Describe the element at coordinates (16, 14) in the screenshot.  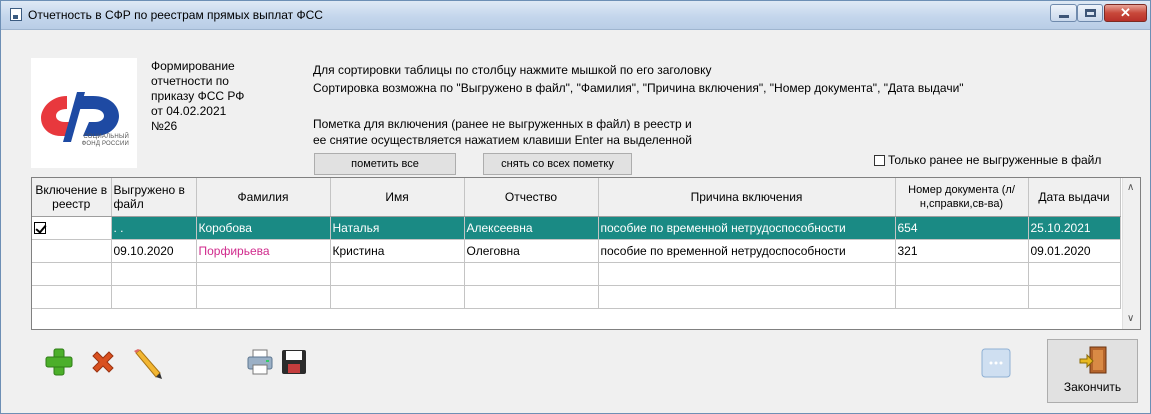
I see `app-icon` at that location.